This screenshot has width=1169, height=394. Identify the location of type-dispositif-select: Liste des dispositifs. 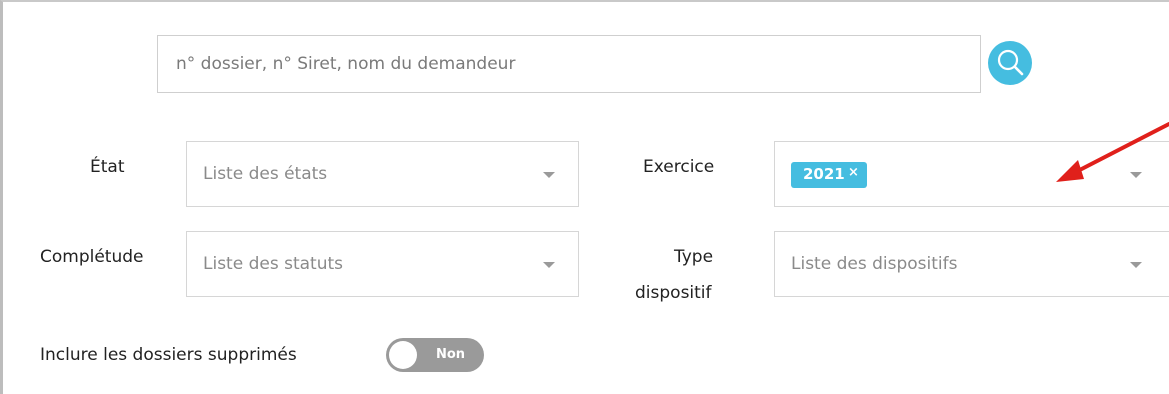
(971, 264).